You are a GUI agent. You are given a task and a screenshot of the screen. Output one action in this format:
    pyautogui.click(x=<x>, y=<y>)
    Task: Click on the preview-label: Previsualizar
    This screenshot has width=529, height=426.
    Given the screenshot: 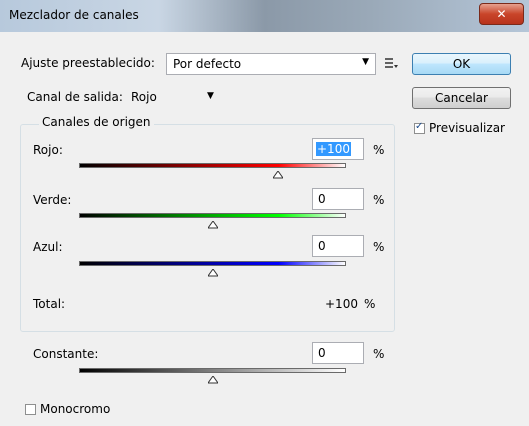 What is the action you would take?
    pyautogui.click(x=467, y=128)
    